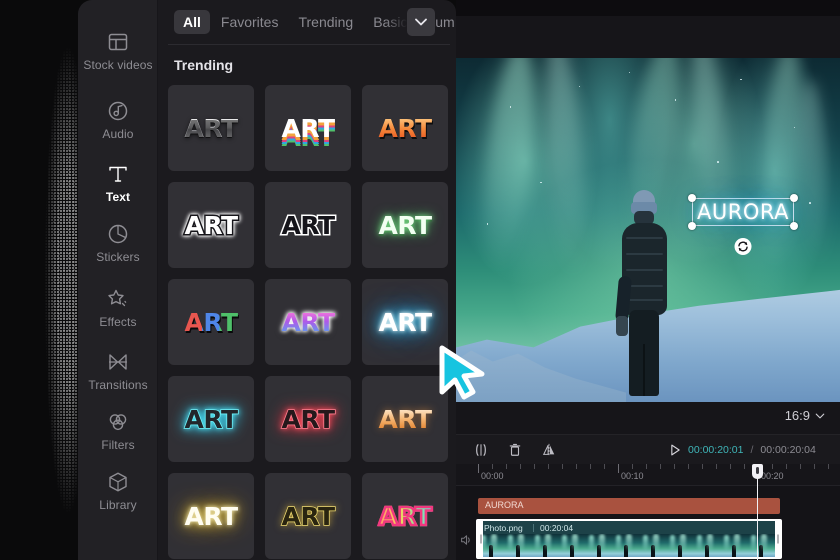 The image size is (840, 560). Describe the element at coordinates (308, 516) in the screenshot. I see `preset-gold-outline: ART` at that location.